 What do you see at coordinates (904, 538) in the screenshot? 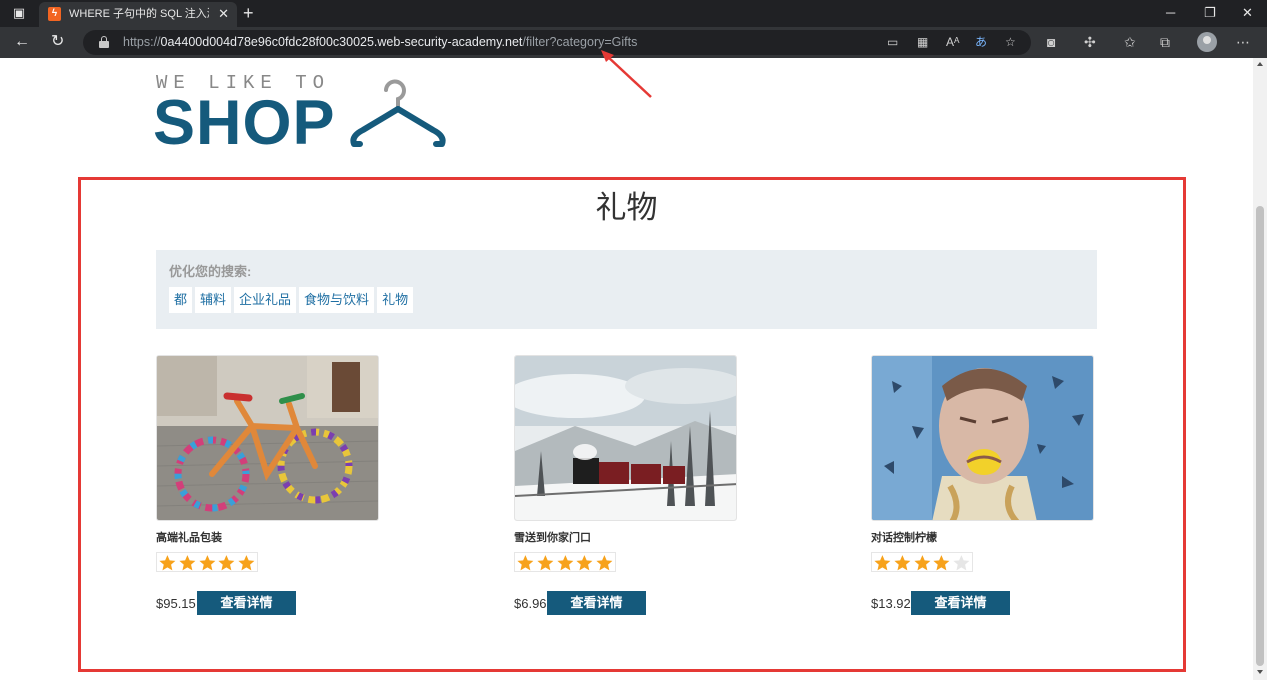
I see `product-name: 对话控制柠檬` at bounding box center [904, 538].